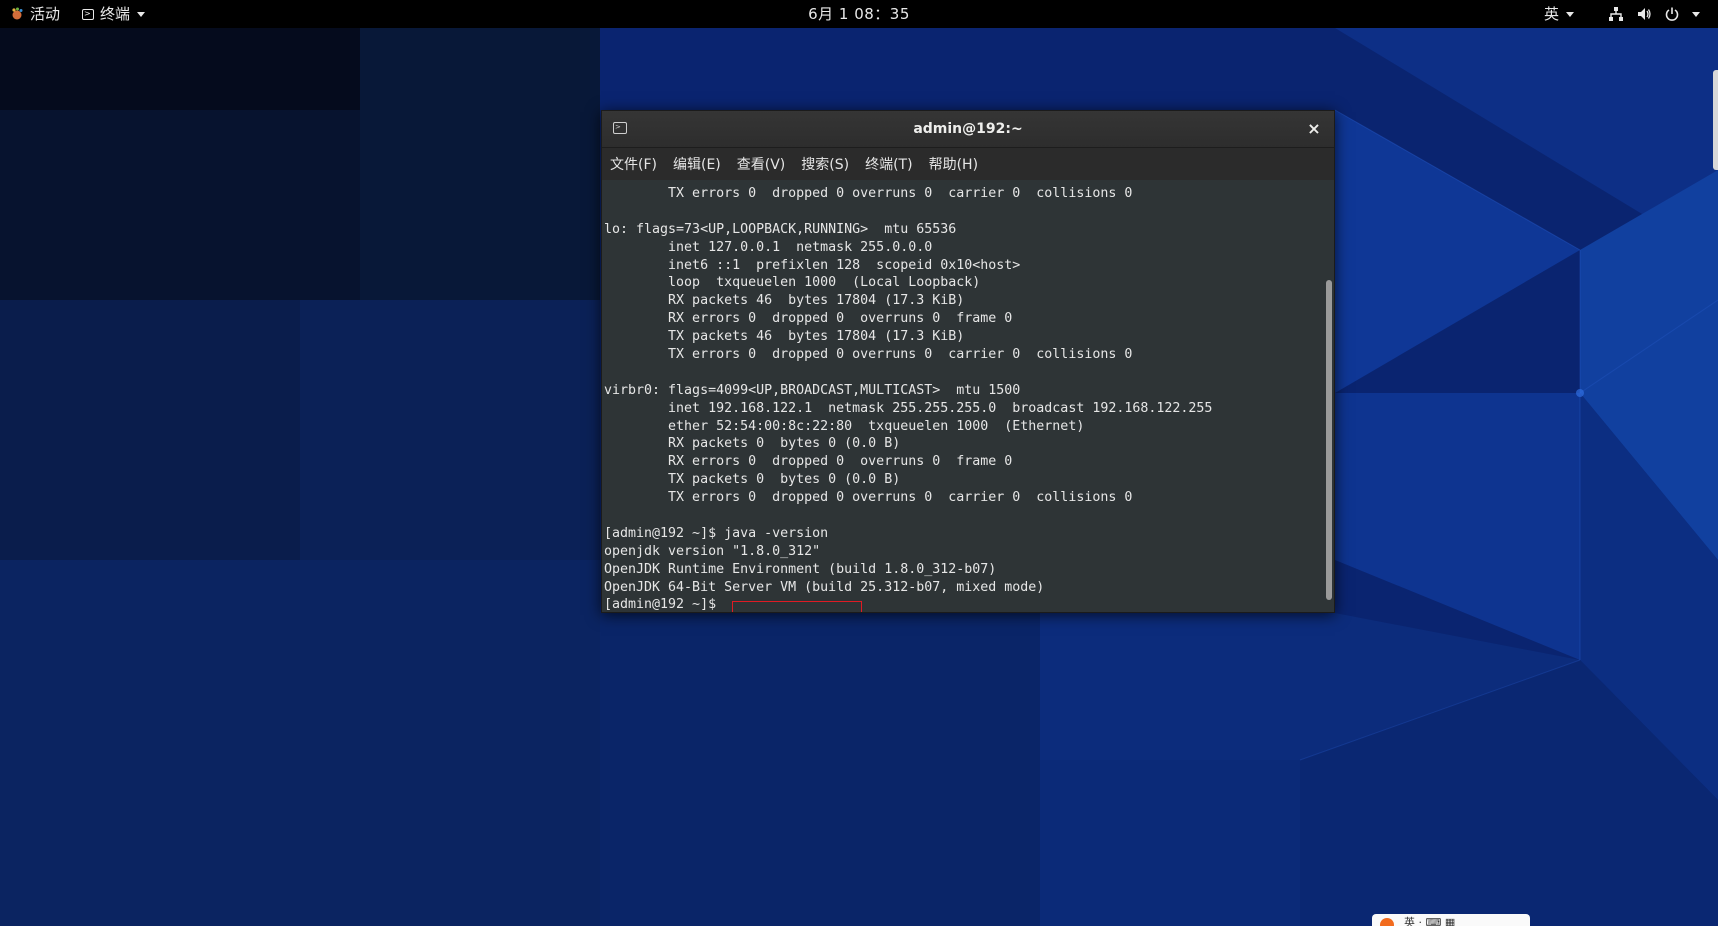  I want to click on power-icon, so click(1672, 14).